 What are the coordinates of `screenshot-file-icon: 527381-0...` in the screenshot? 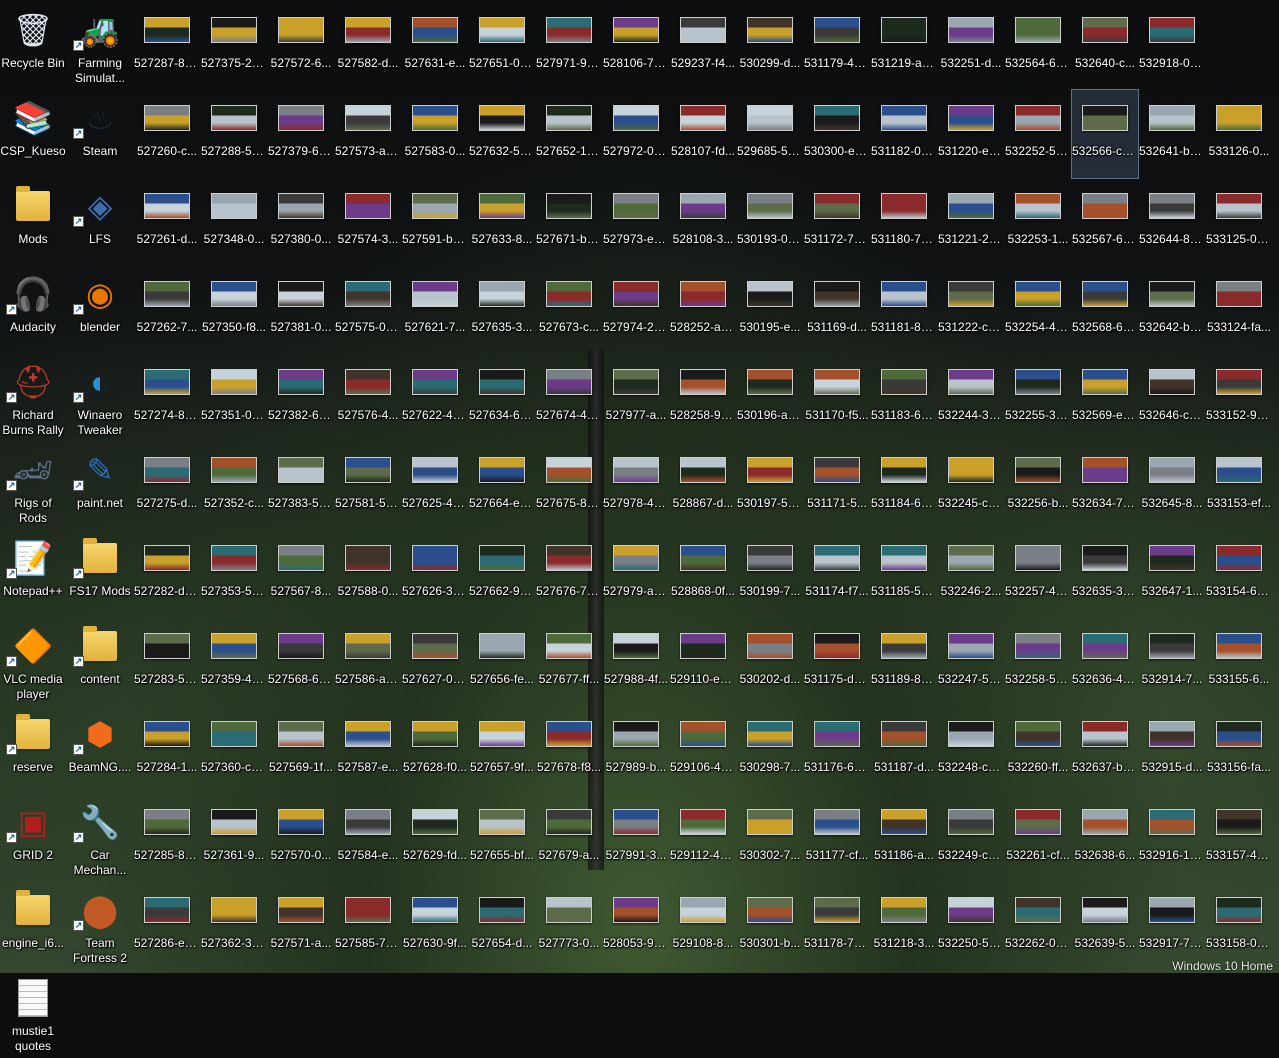 It's located at (301, 310).